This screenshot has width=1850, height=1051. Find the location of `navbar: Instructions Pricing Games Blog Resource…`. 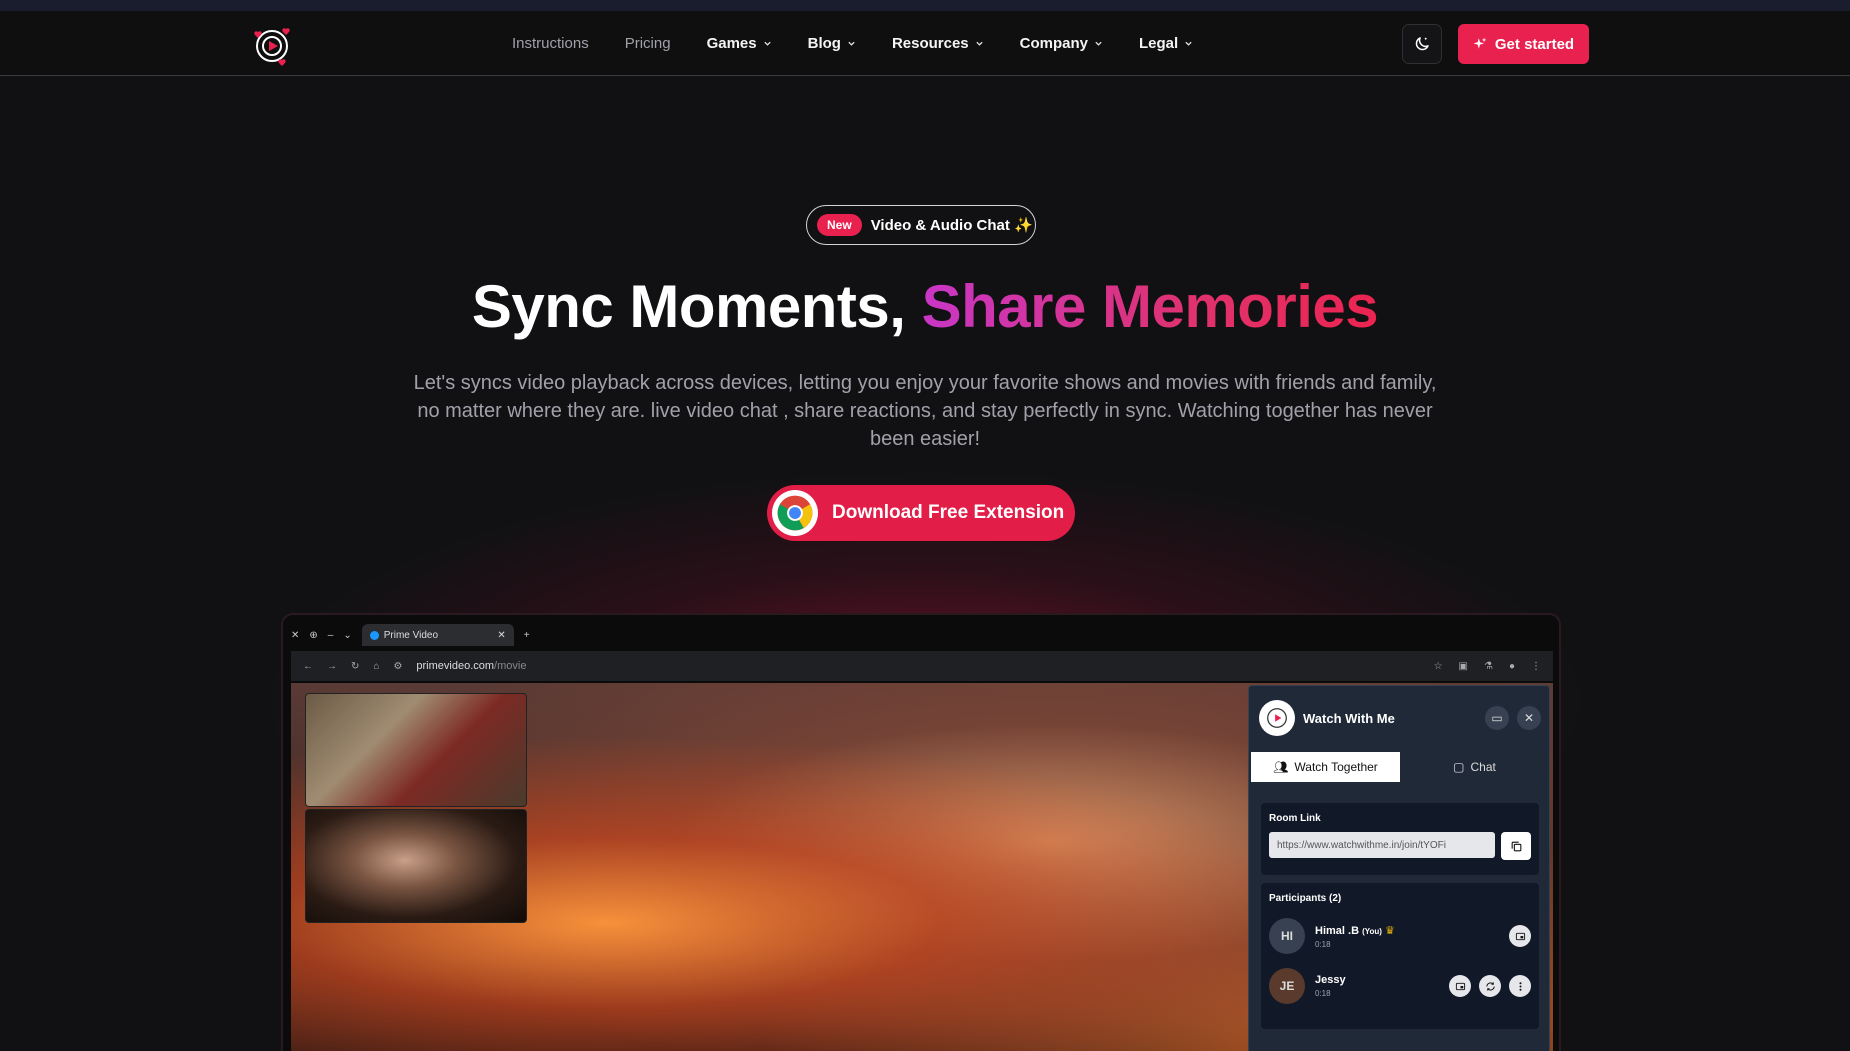

navbar: Instructions Pricing Games Blog Resource… is located at coordinates (925, 43).